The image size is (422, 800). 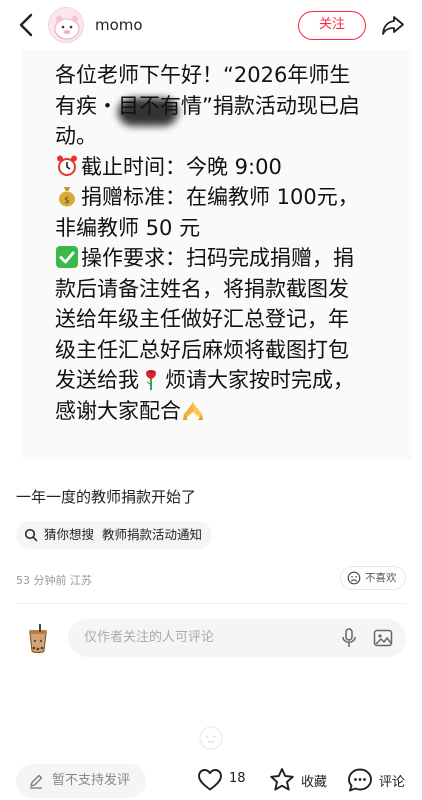 I want to click on notice-line: 各位老师下午好！“2026年师生, so click(x=203, y=75).